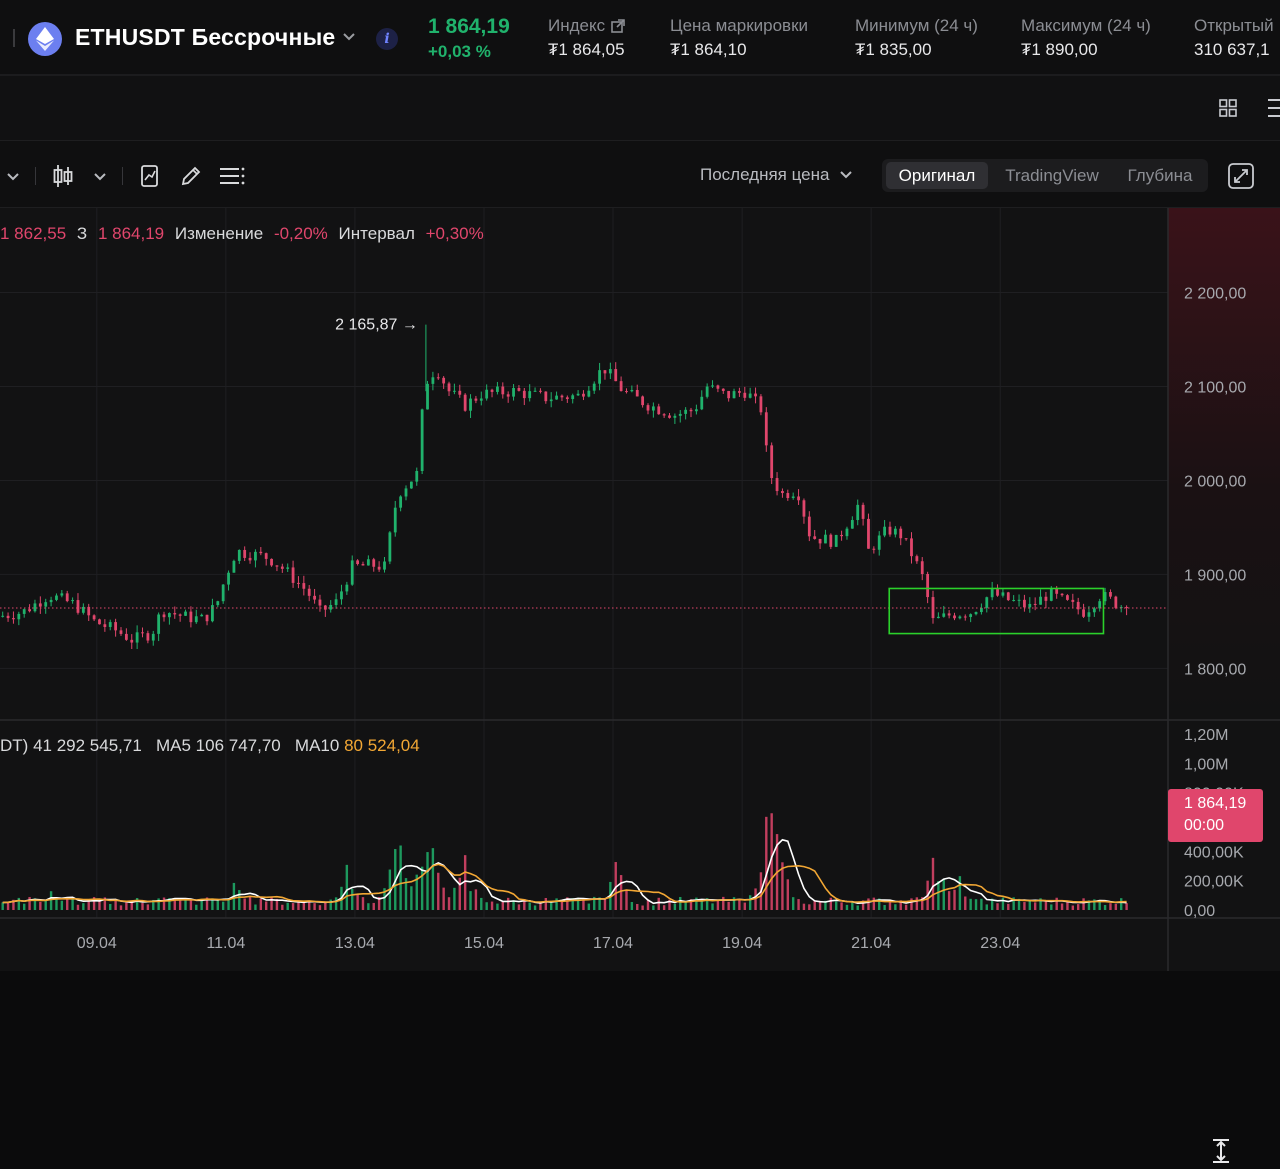 This screenshot has width=1280, height=1169. What do you see at coordinates (937, 175) in the screenshot?
I see `tab-original: Оригинал` at bounding box center [937, 175].